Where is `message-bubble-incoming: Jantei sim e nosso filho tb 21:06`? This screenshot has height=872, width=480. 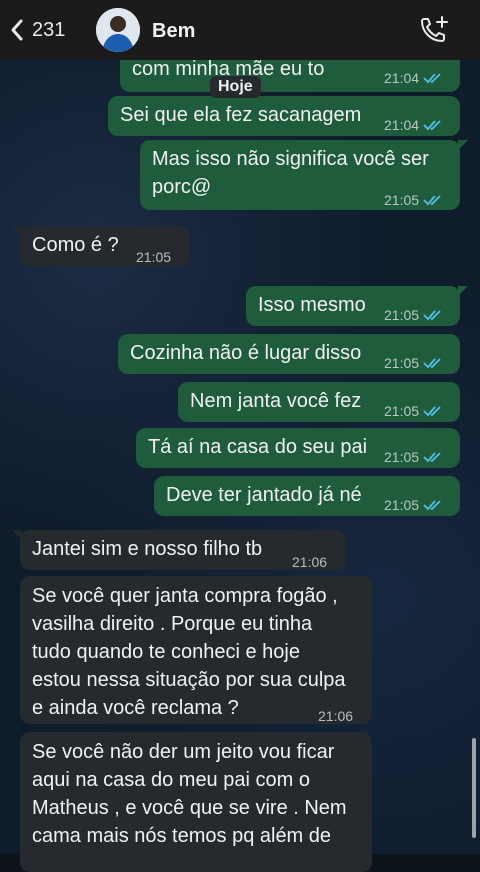
message-bubble-incoming: Jantei sim e nosso filho tb 21:06 is located at coordinates (183, 550).